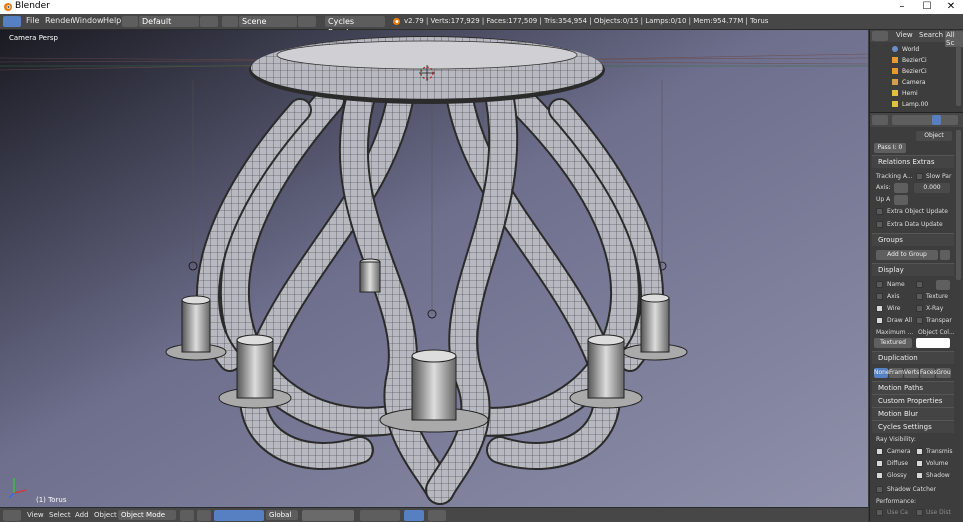 The height and width of the screenshot is (522, 963). I want to click on object-color-swatch, so click(933, 343).